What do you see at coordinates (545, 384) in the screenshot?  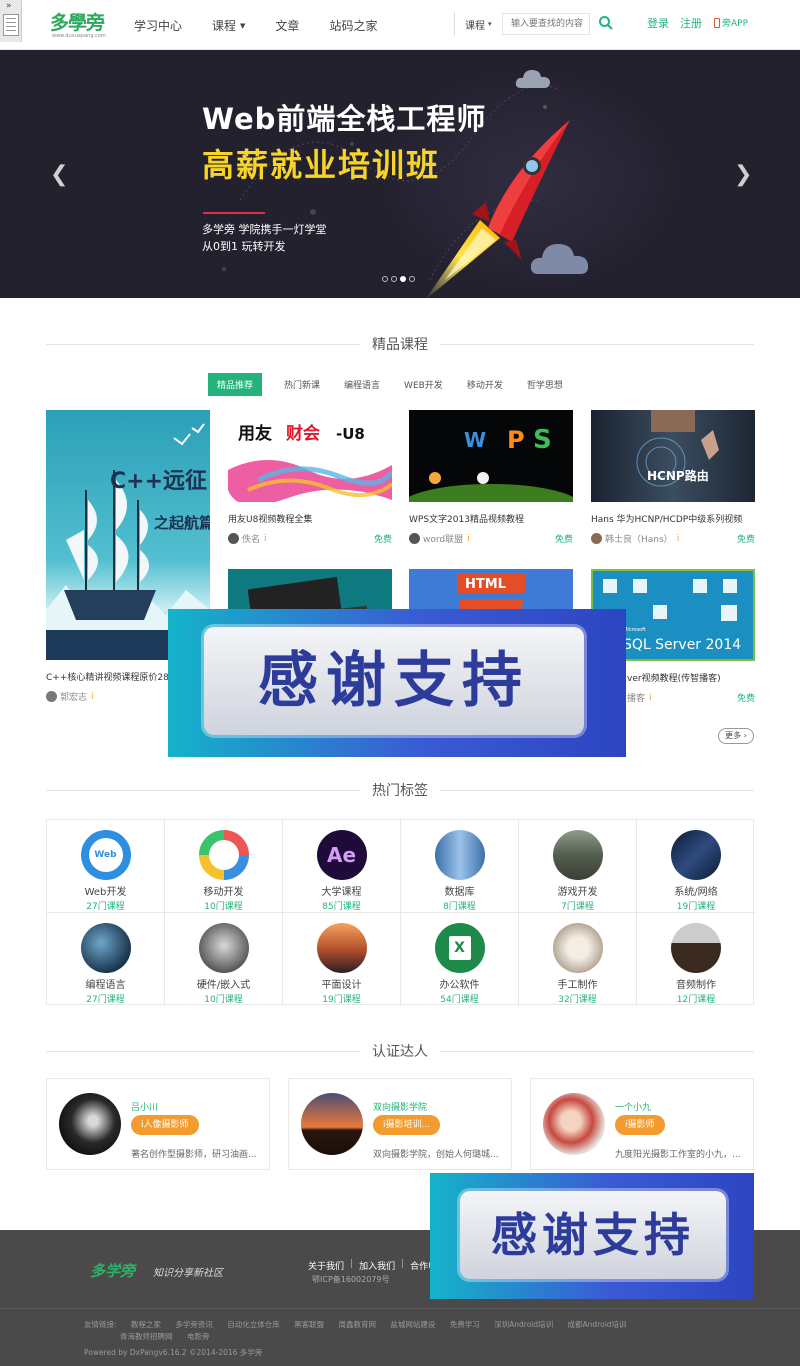 I see `tab-philosophy: 哲学思想` at bounding box center [545, 384].